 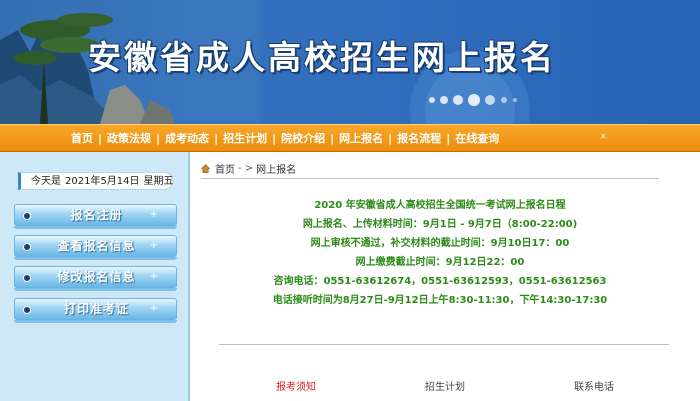 What do you see at coordinates (440, 205) in the screenshot?
I see `notice-title: 2020 年安徽省成人高校招生全国统一考试网上报名日程` at bounding box center [440, 205].